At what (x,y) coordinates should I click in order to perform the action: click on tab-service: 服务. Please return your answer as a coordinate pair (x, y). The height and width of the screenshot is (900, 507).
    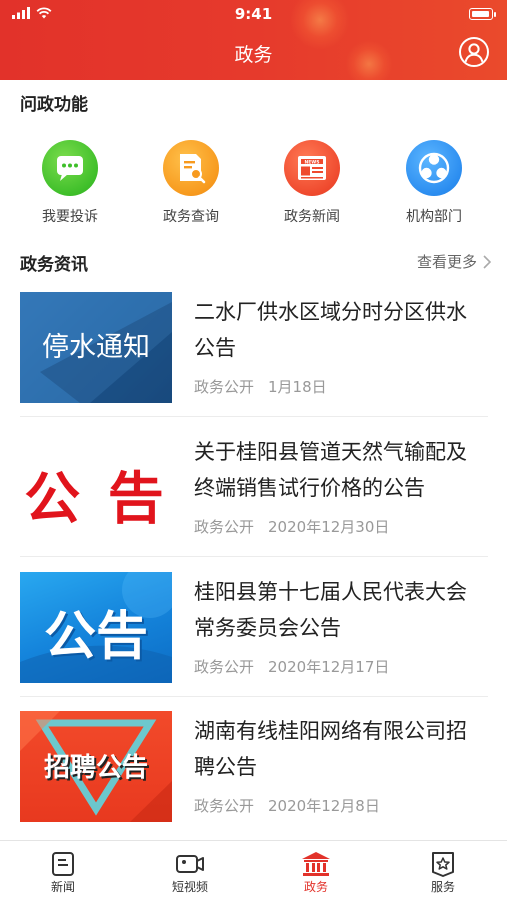
    Looking at the image, I should click on (443, 870).